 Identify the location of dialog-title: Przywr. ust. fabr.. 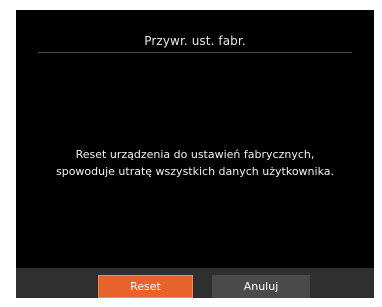
(195, 41).